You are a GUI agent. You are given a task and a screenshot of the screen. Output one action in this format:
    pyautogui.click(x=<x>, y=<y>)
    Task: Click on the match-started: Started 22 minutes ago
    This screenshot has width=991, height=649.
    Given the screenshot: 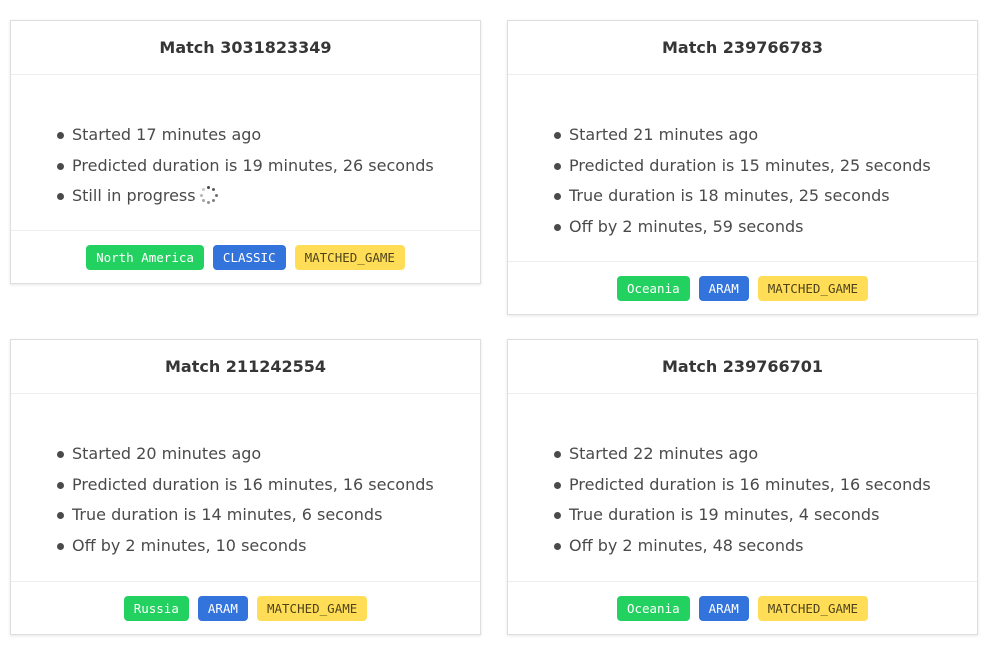 What is the action you would take?
    pyautogui.click(x=753, y=454)
    